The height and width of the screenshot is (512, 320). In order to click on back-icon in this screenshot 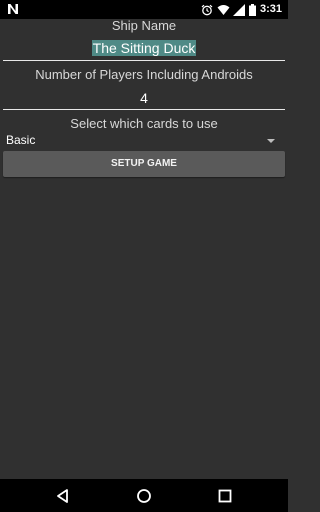, I will do `click(63, 496)`.